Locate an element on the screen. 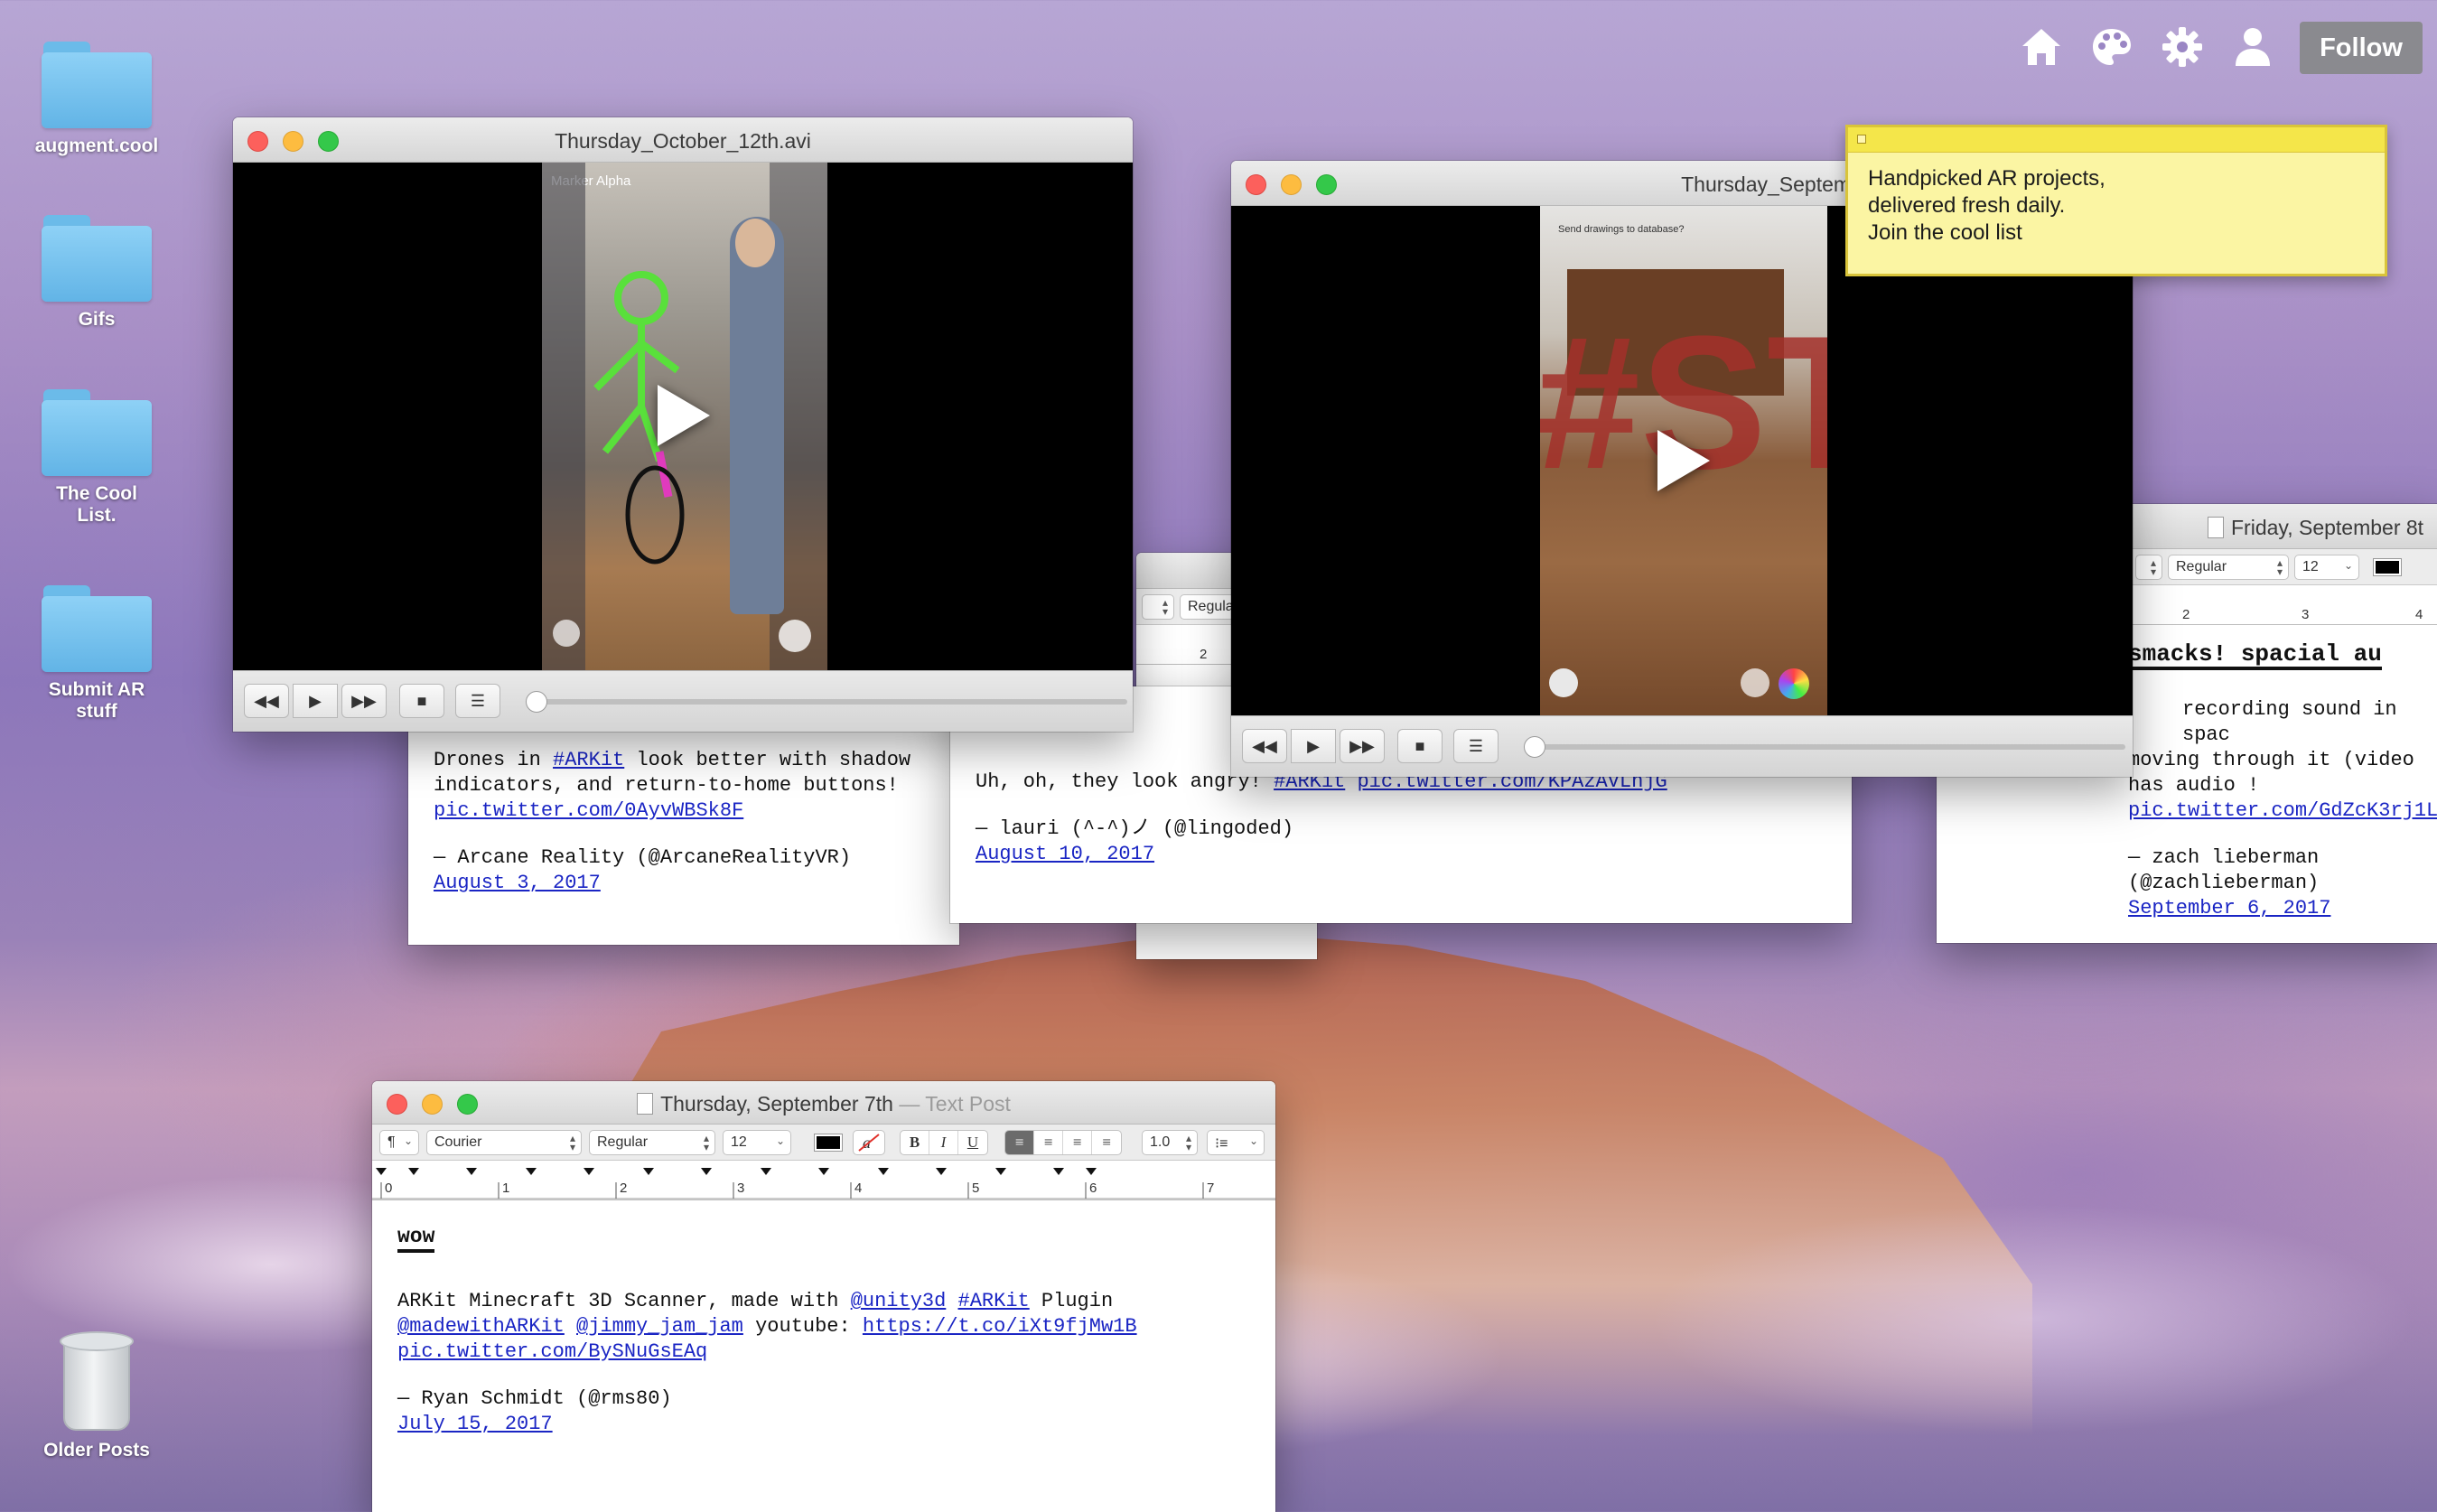 The width and height of the screenshot is (2437, 1512). post-text: indicators, and return-to-home buttons! is located at coordinates (666, 785).